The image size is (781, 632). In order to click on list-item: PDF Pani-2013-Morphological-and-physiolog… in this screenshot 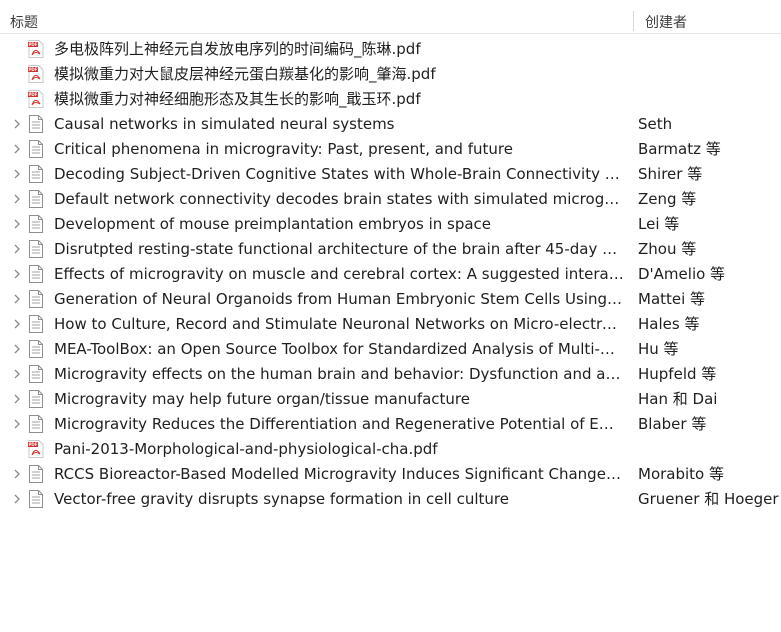, I will do `click(390, 449)`.